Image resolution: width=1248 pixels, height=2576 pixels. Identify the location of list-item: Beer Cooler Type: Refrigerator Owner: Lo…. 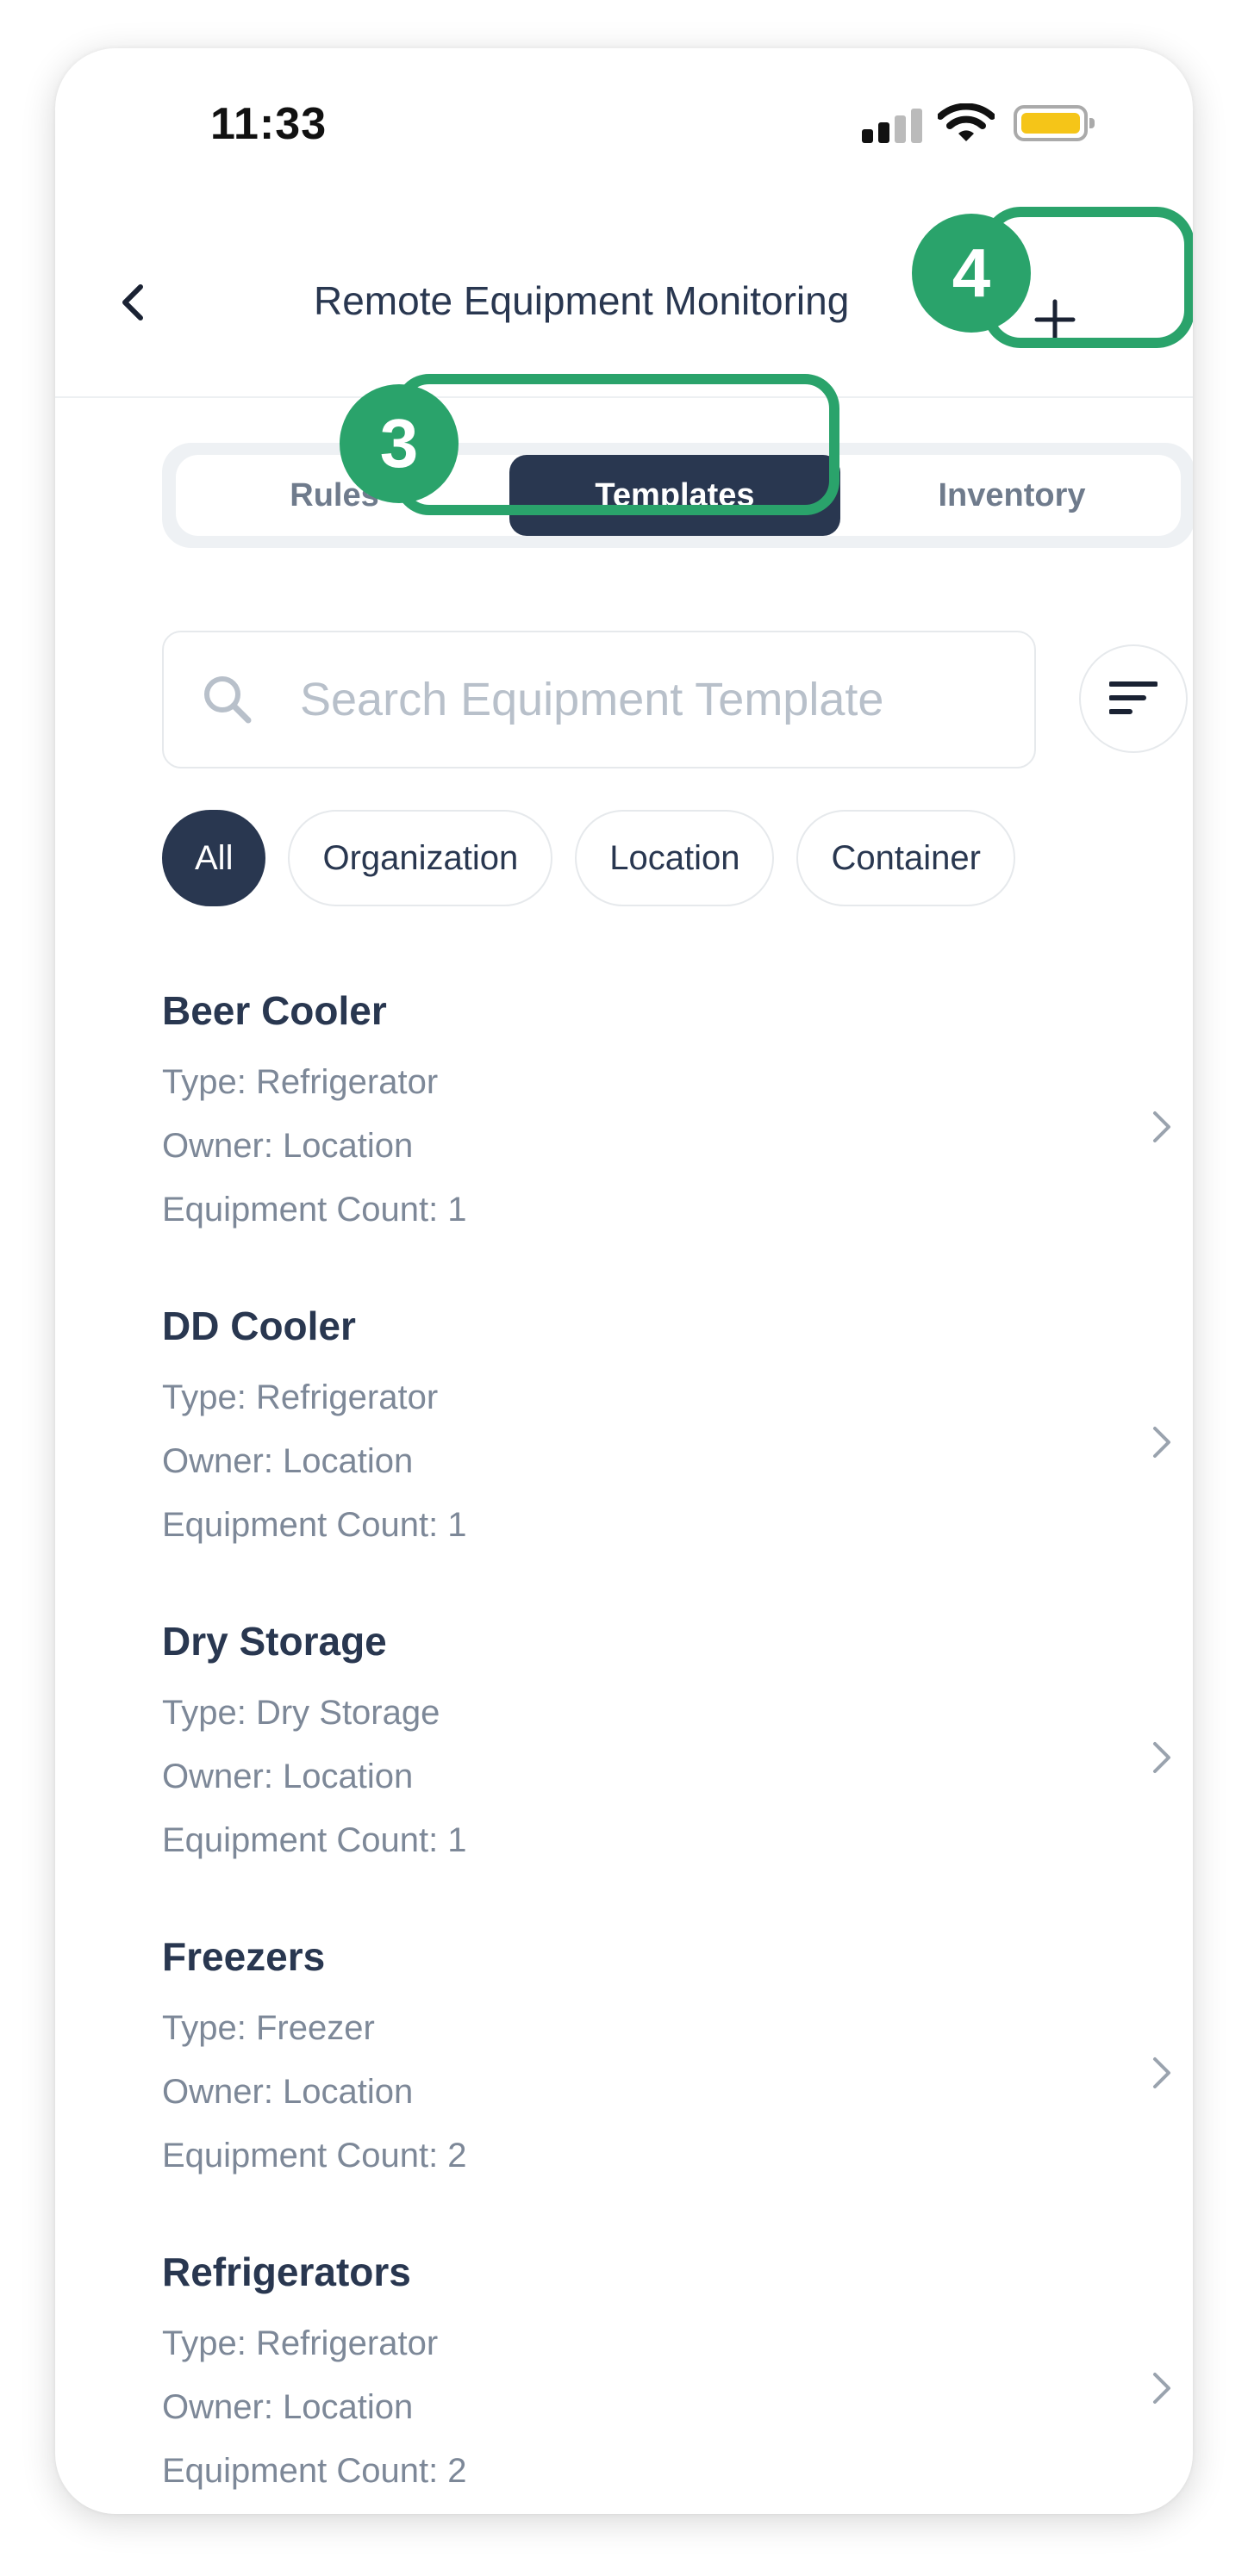
(670, 1138).